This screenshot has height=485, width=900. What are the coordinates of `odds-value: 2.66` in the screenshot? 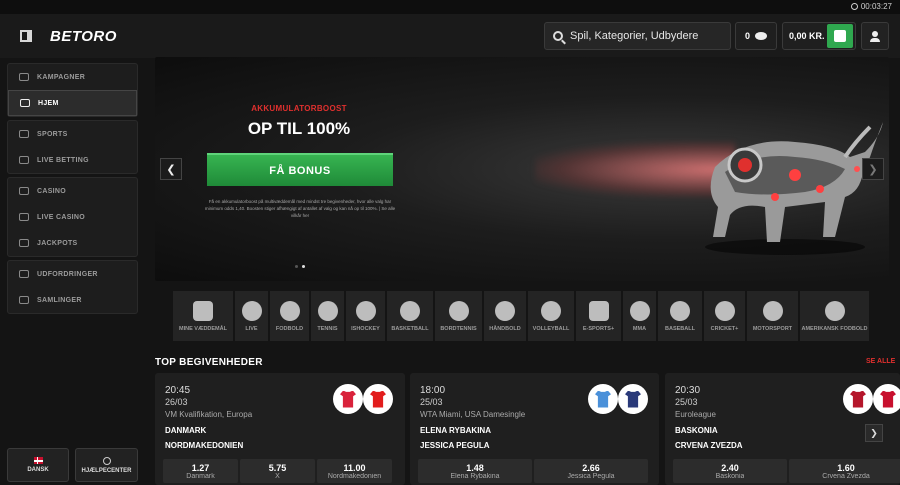 It's located at (591, 467).